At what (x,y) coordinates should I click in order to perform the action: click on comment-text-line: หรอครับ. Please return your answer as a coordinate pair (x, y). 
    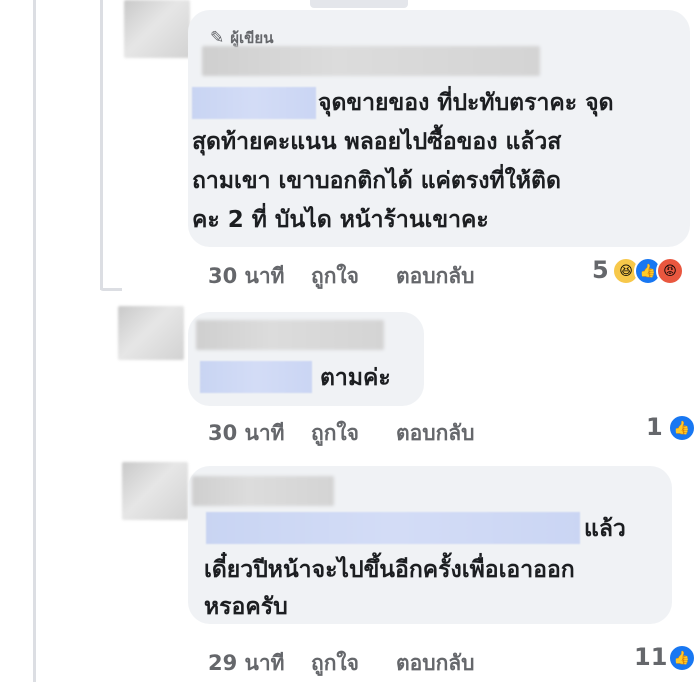
    Looking at the image, I should click on (246, 607).